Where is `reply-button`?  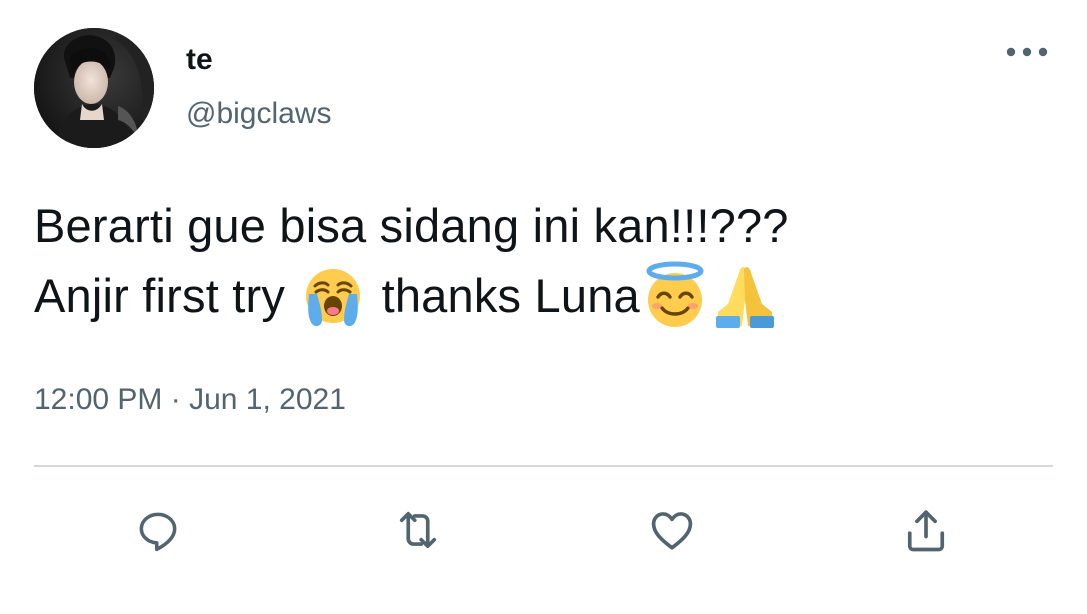 reply-button is located at coordinates (158, 530).